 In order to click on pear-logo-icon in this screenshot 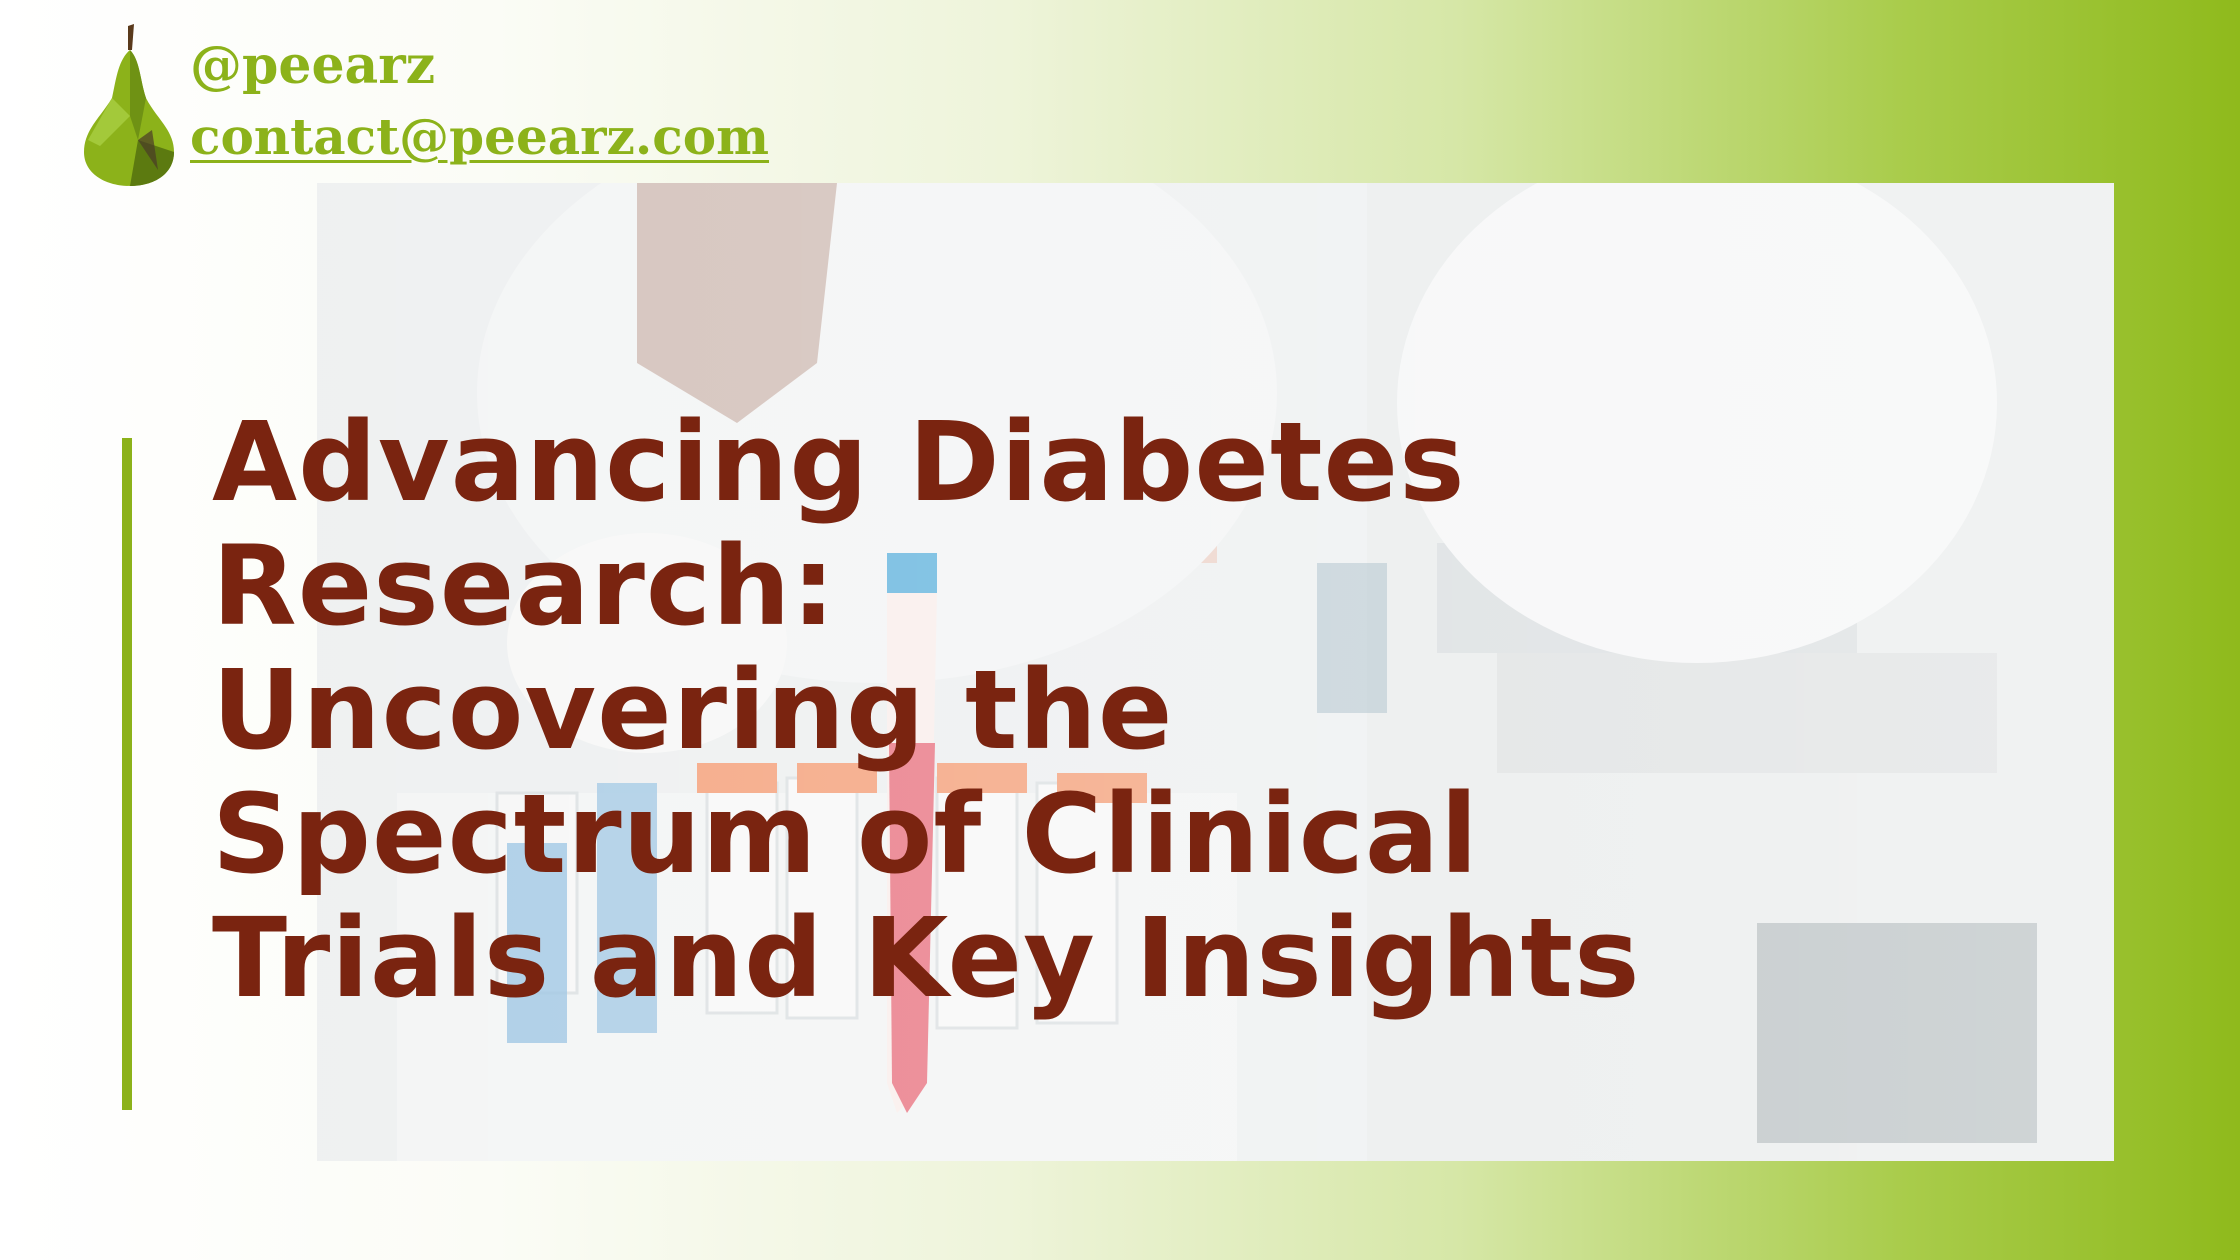, I will do `click(128, 105)`.